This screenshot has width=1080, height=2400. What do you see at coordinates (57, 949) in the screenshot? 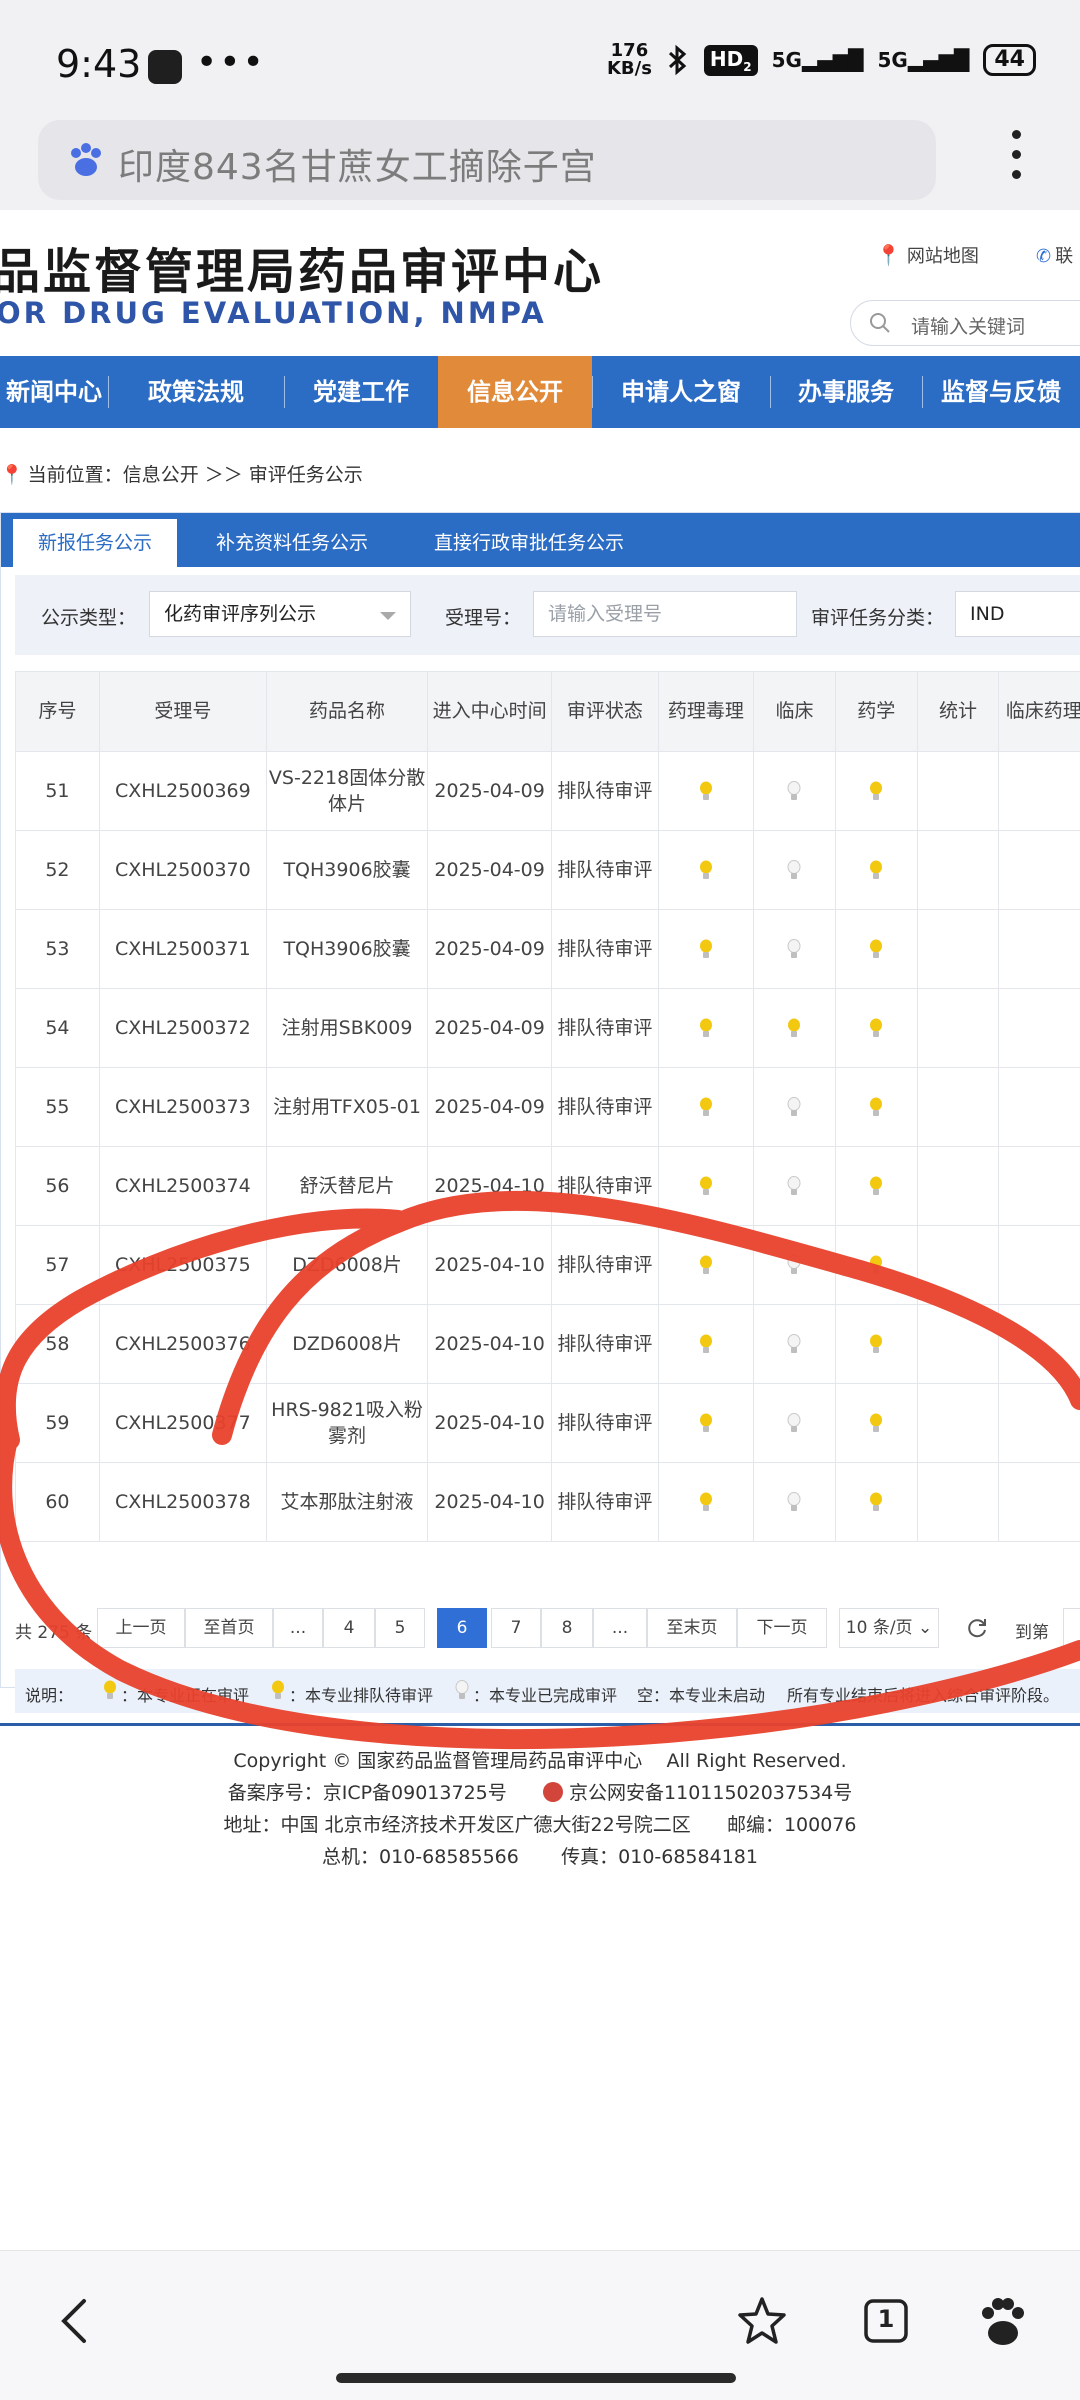
I see `cell-no: 53` at bounding box center [57, 949].